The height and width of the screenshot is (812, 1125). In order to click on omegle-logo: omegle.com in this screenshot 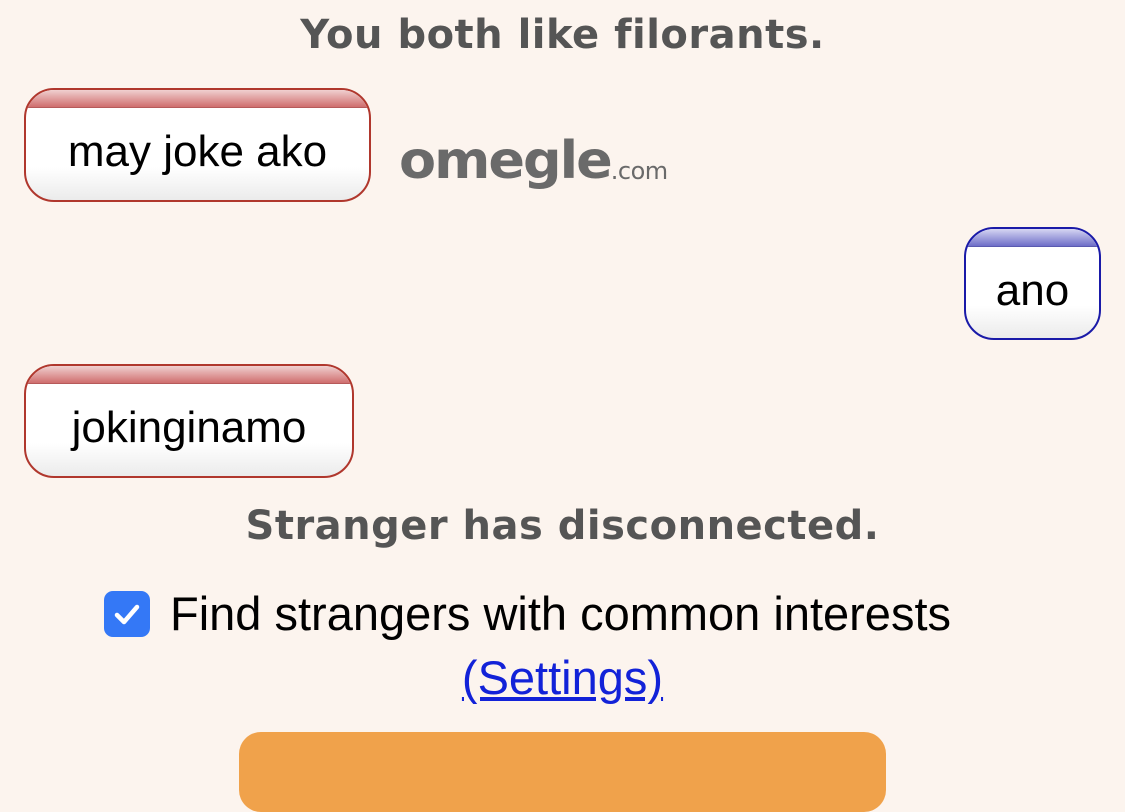, I will do `click(533, 161)`.